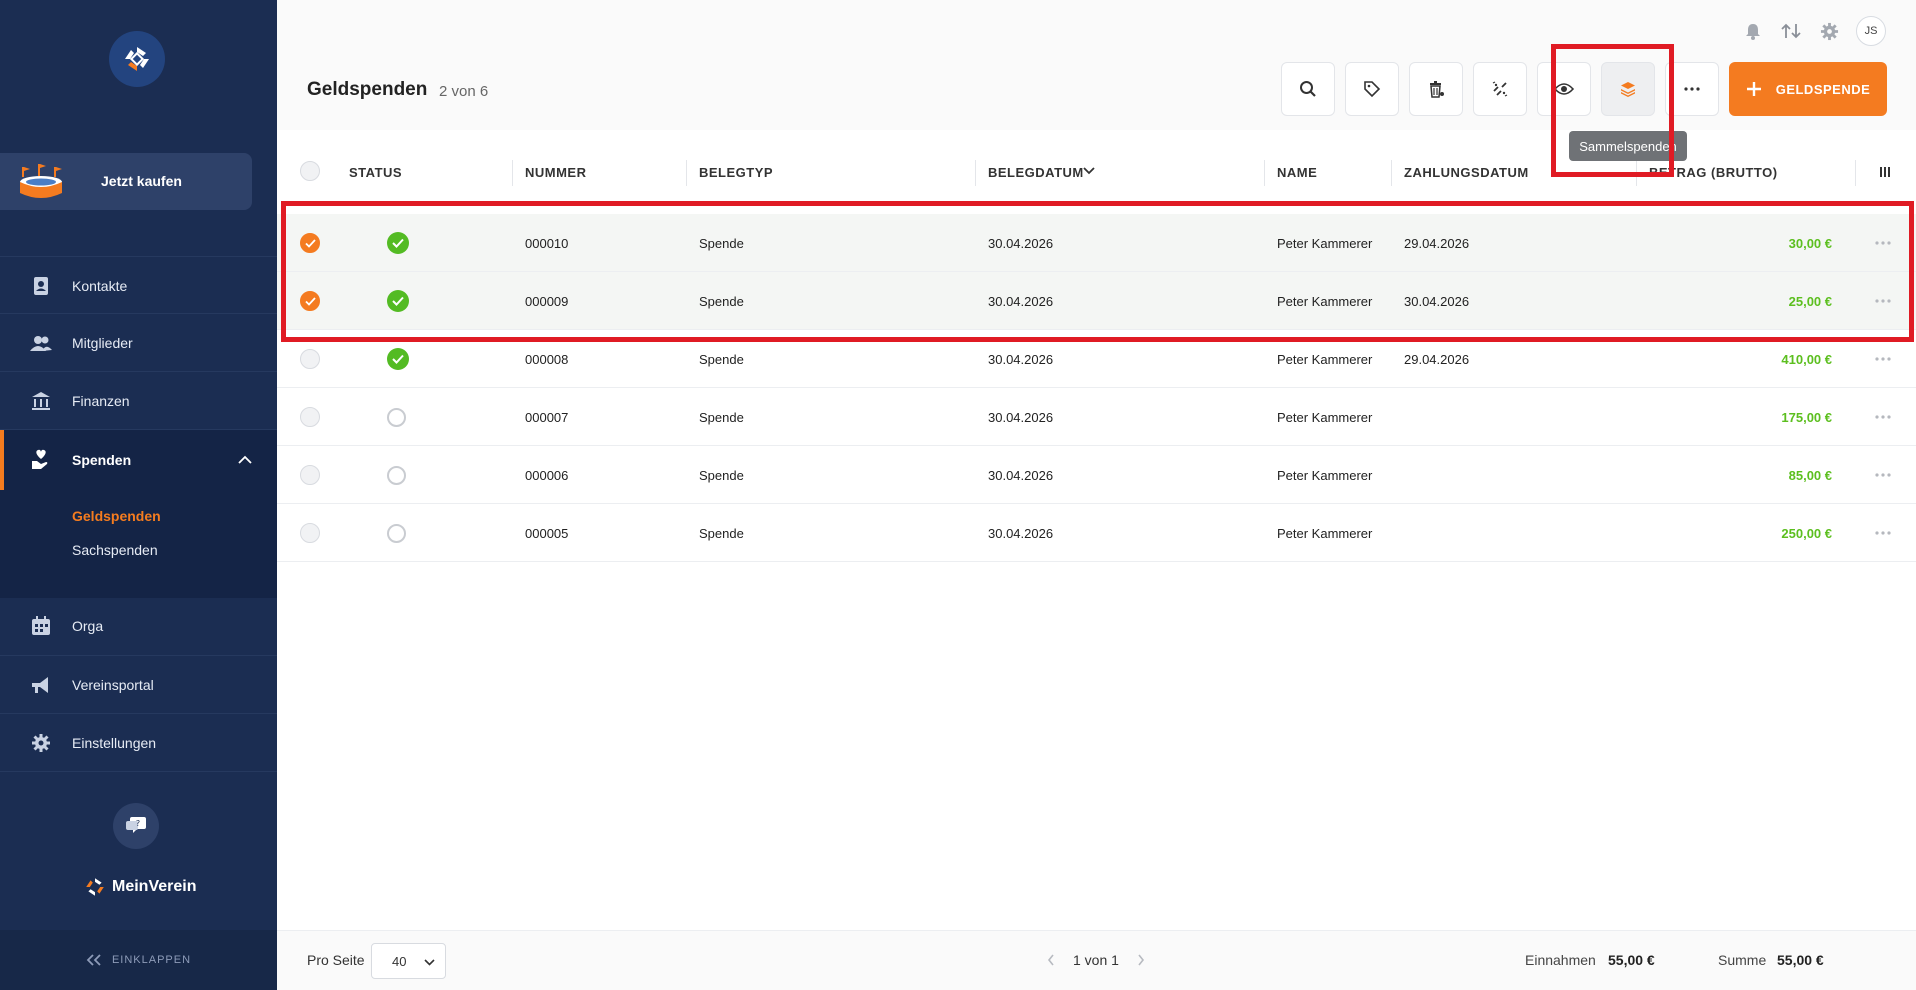 The image size is (1916, 990). I want to click on income-label: Einnahmen, so click(1560, 960).